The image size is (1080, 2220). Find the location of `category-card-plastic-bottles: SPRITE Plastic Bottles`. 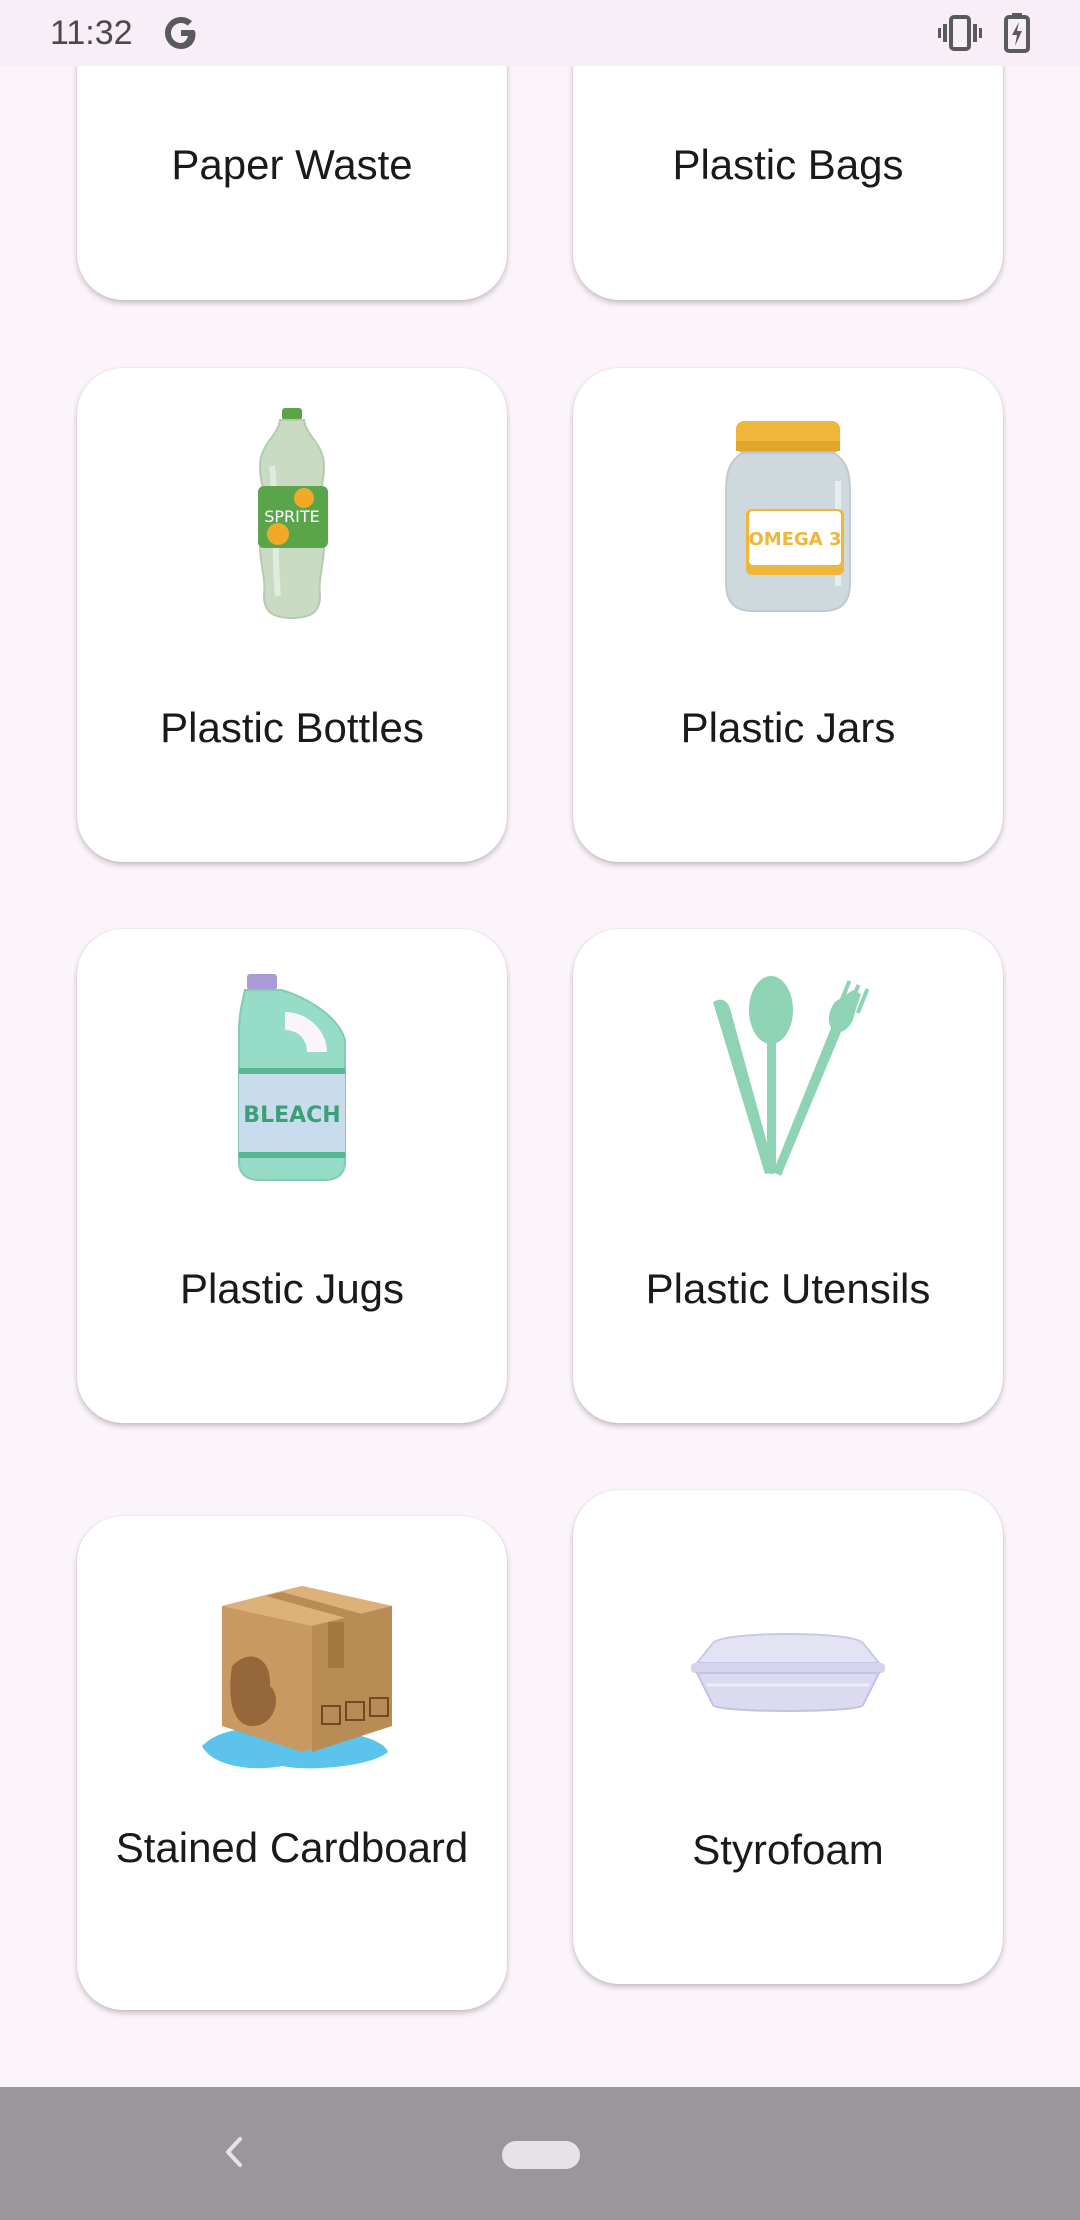

category-card-plastic-bottles: SPRITE Plastic Bottles is located at coordinates (292, 615).